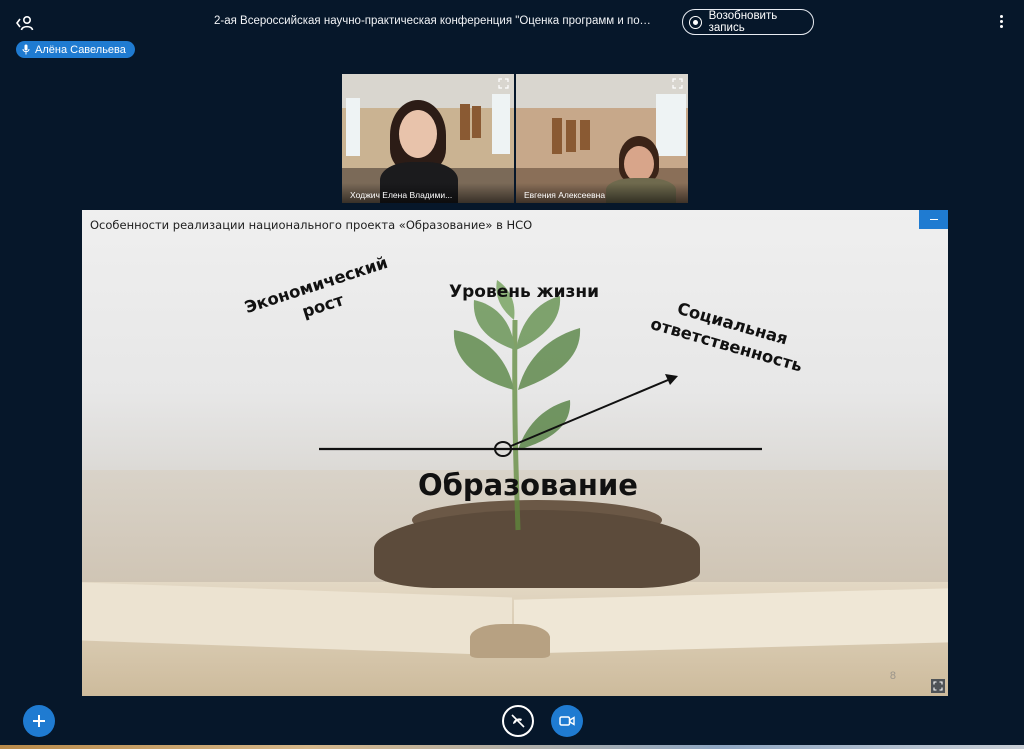  What do you see at coordinates (524, 292) in the screenshot?
I see `slide-label-life: Уровень жизни` at bounding box center [524, 292].